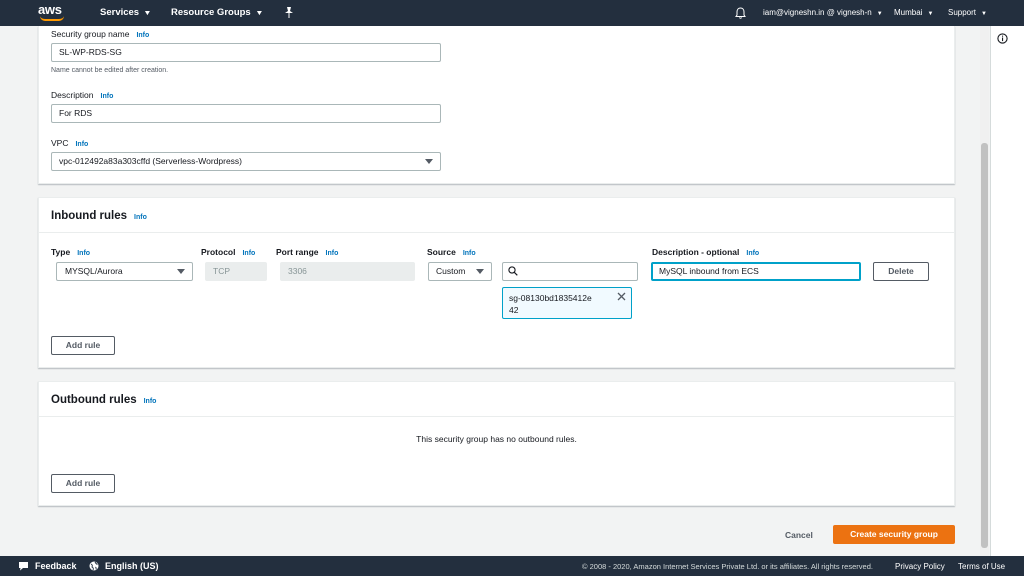 The width and height of the screenshot is (1024, 576). I want to click on outbound-rules-info-link: Info, so click(150, 401).